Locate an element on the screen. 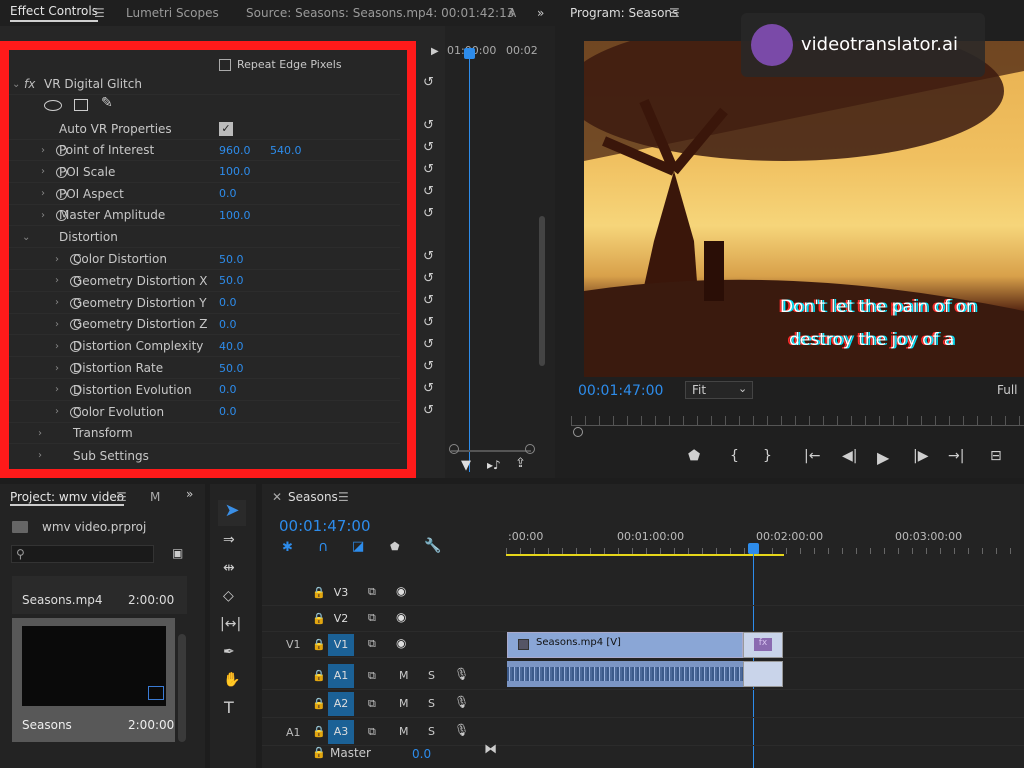 The image size is (1024, 768). program-zoom-handle is located at coordinates (578, 432).